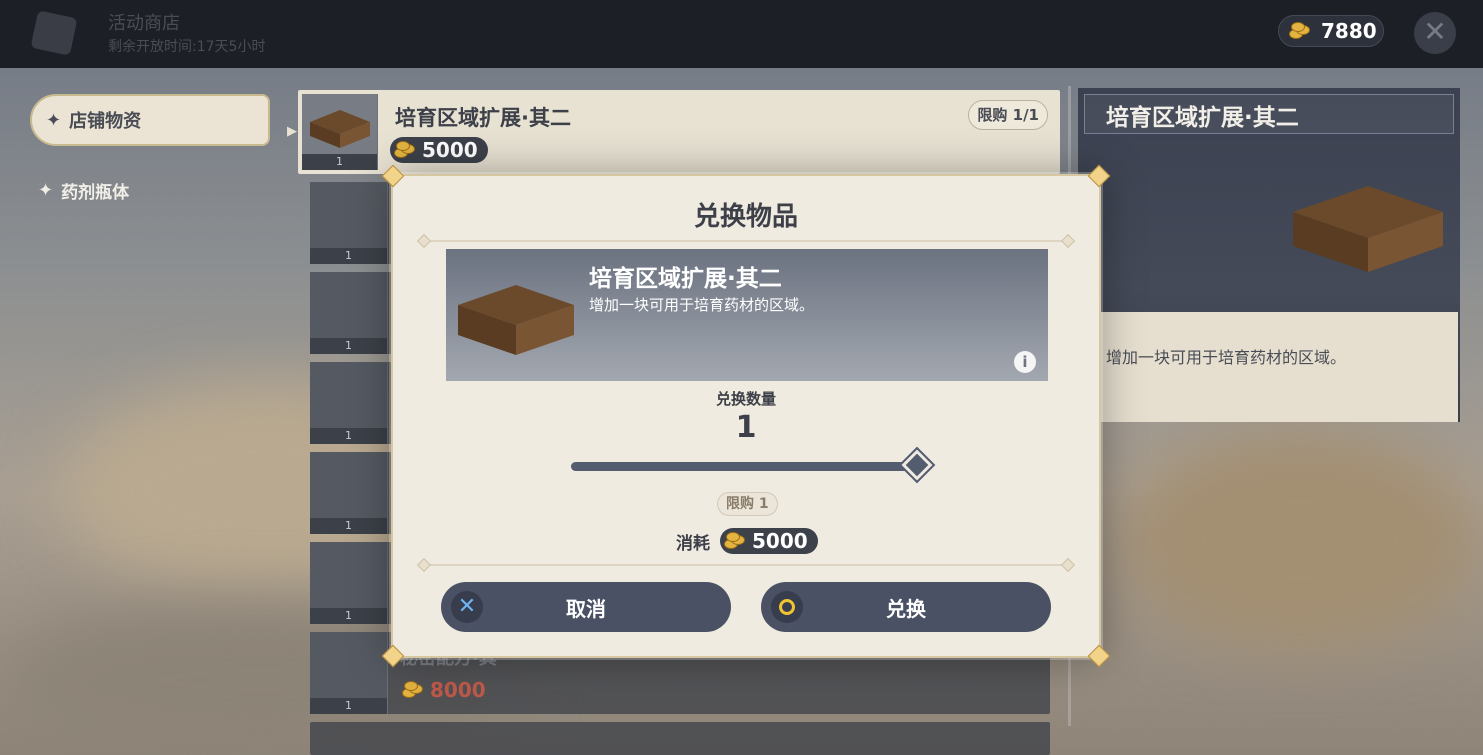 The image size is (1483, 755). I want to click on quantity-slider, so click(753, 465).